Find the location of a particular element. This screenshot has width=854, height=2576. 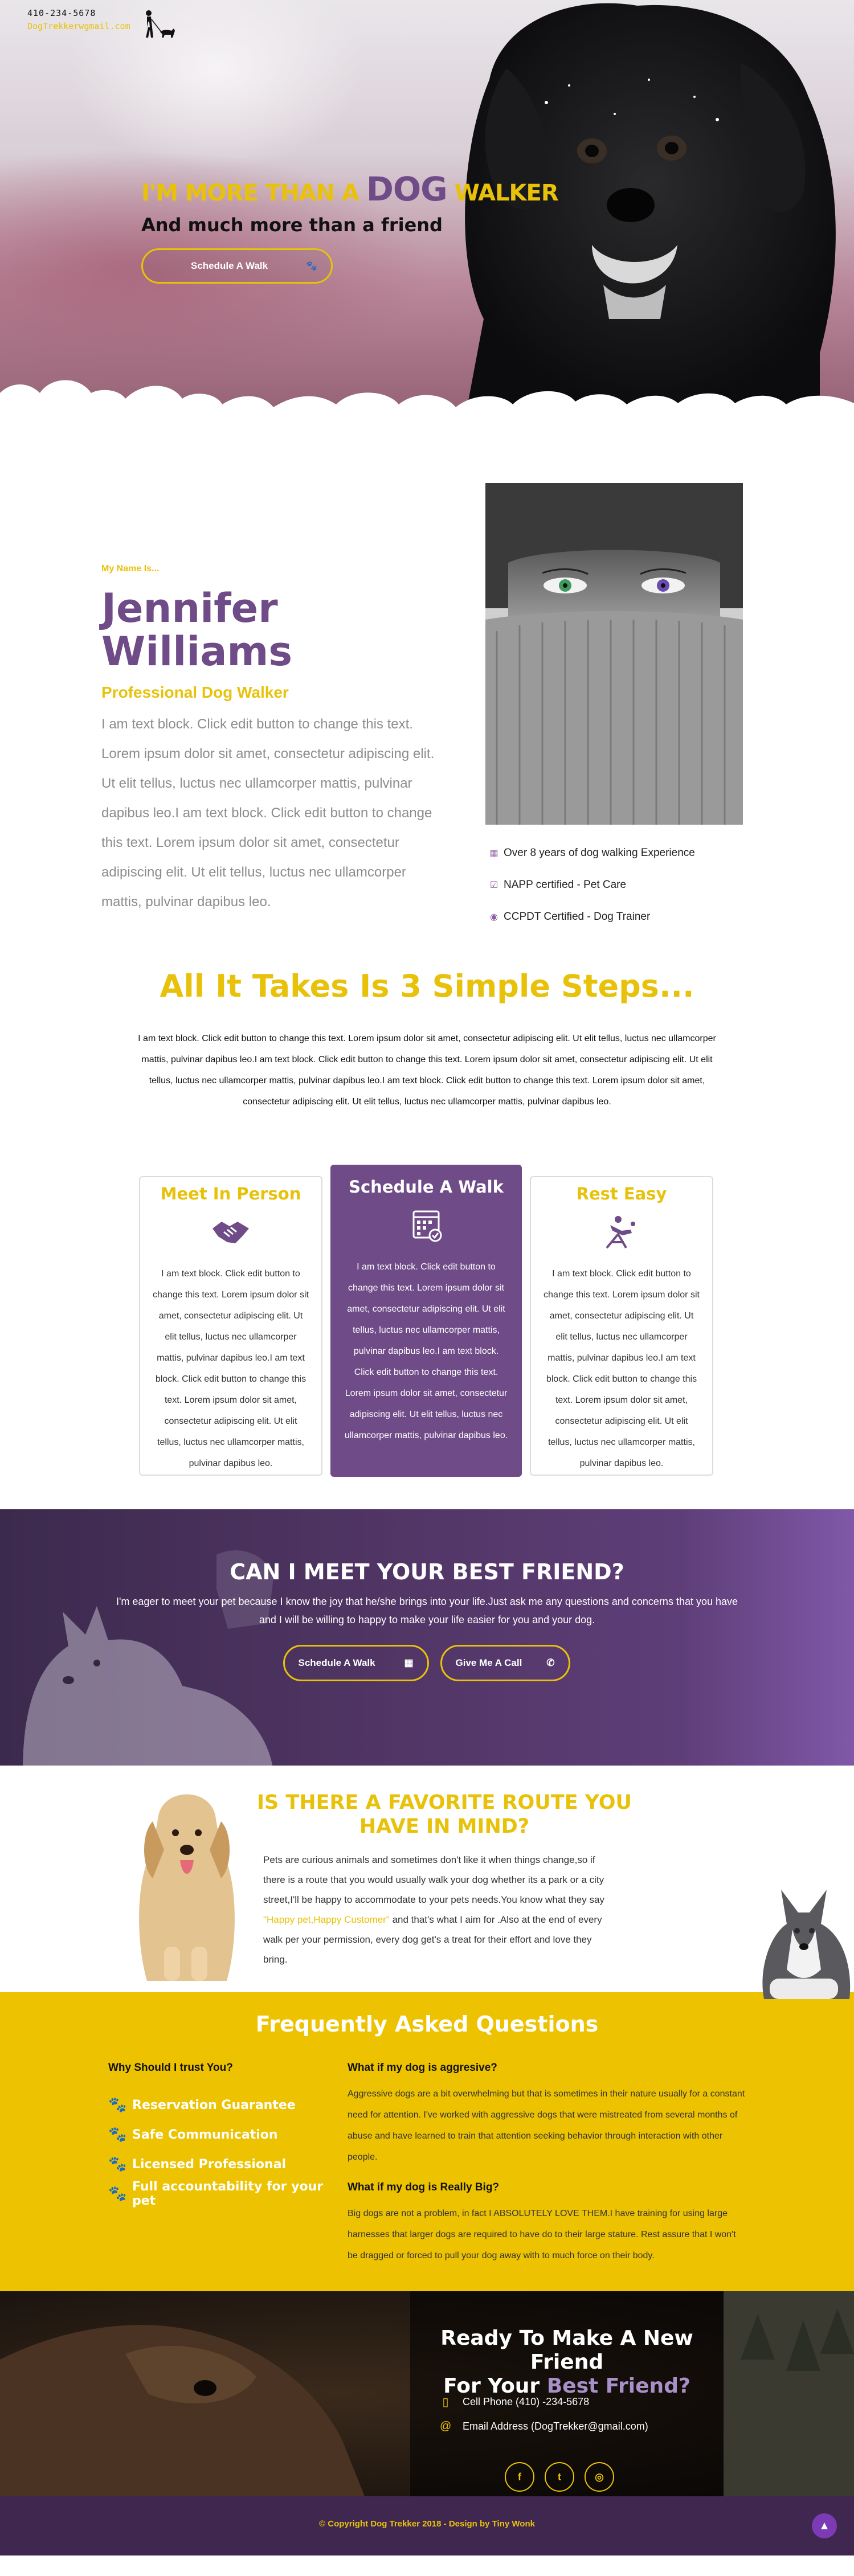

schedule-walk-label: Schedule A Walk is located at coordinates (336, 1662).